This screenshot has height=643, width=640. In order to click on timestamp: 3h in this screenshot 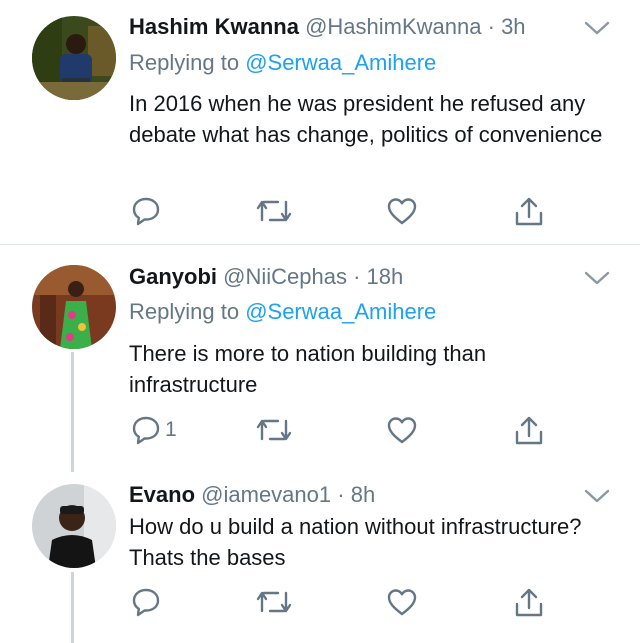, I will do `click(513, 26)`.